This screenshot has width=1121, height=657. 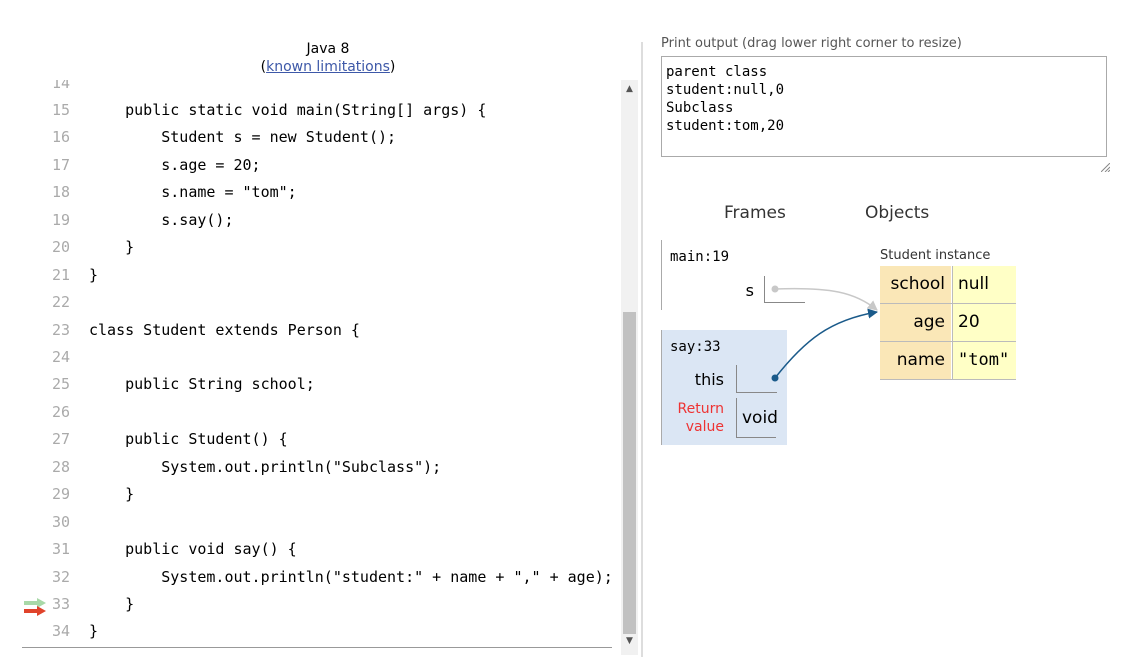 What do you see at coordinates (243, 137) in the screenshot?
I see `code-text: Student s = new Student();` at bounding box center [243, 137].